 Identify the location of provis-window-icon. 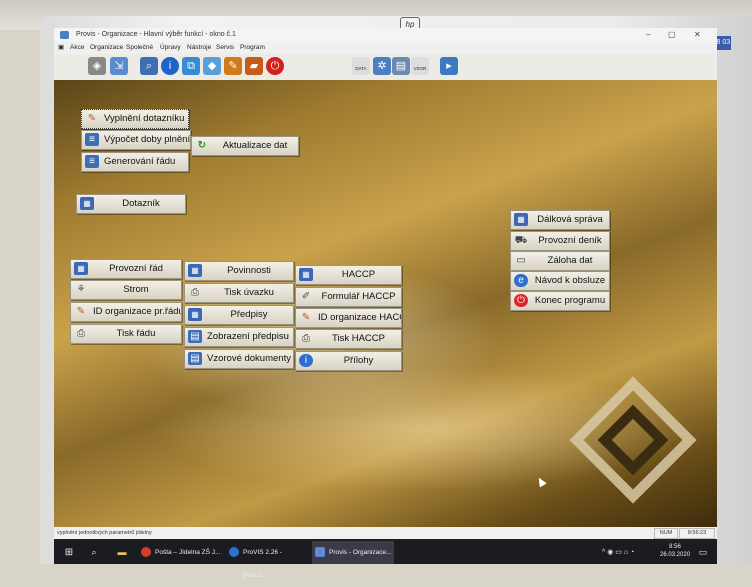
(320, 552).